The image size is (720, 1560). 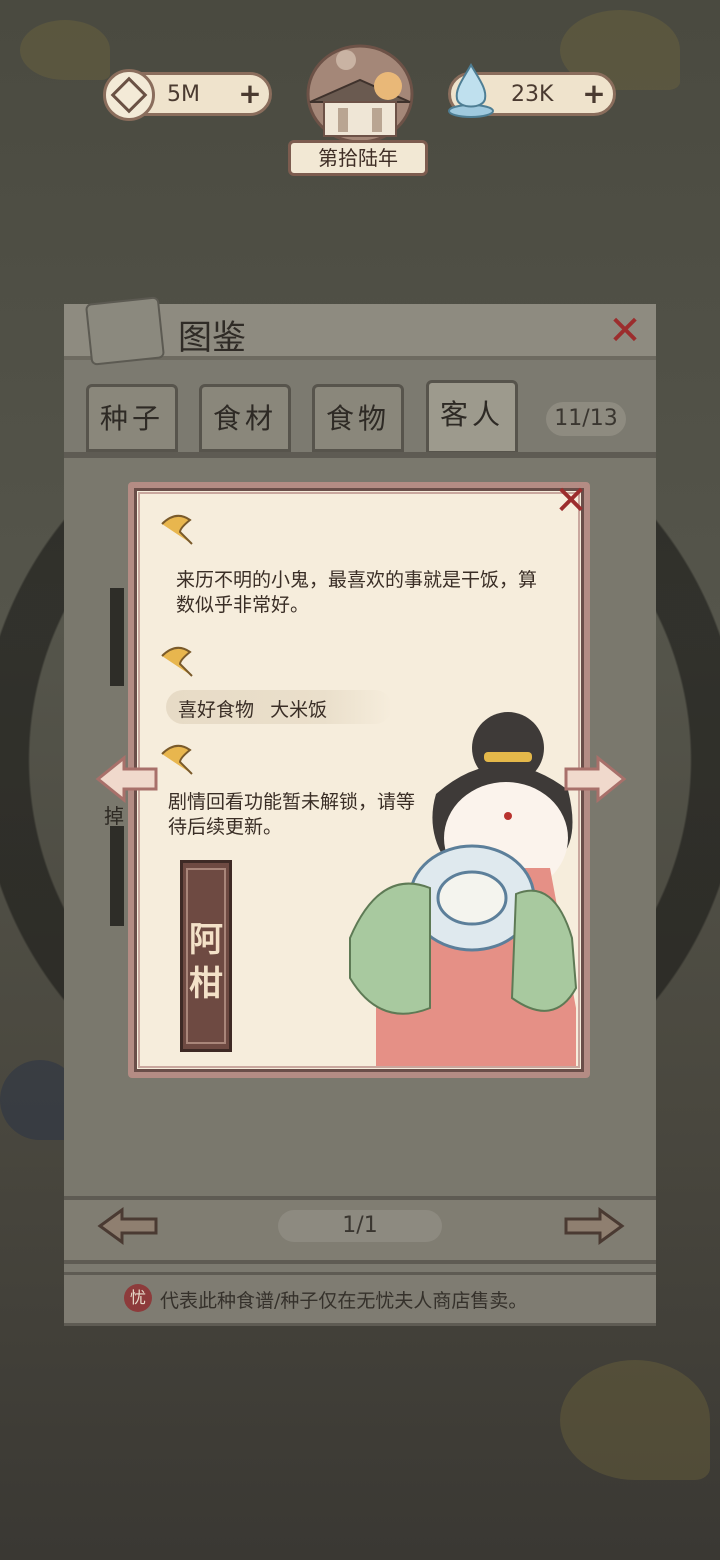 What do you see at coordinates (183, 94) in the screenshot?
I see `coin-value: 5M` at bounding box center [183, 94].